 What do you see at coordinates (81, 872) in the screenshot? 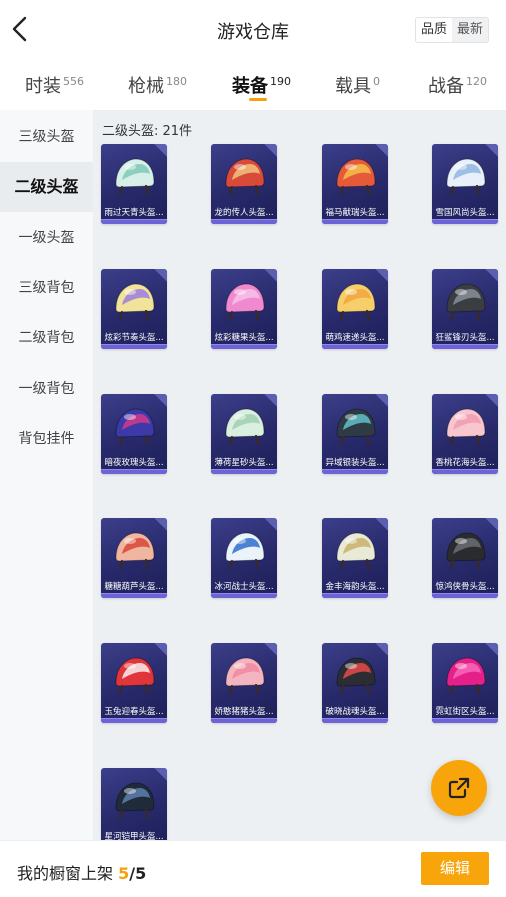
I see `showcase-label: 我的橱窗上架 5/5` at bounding box center [81, 872].